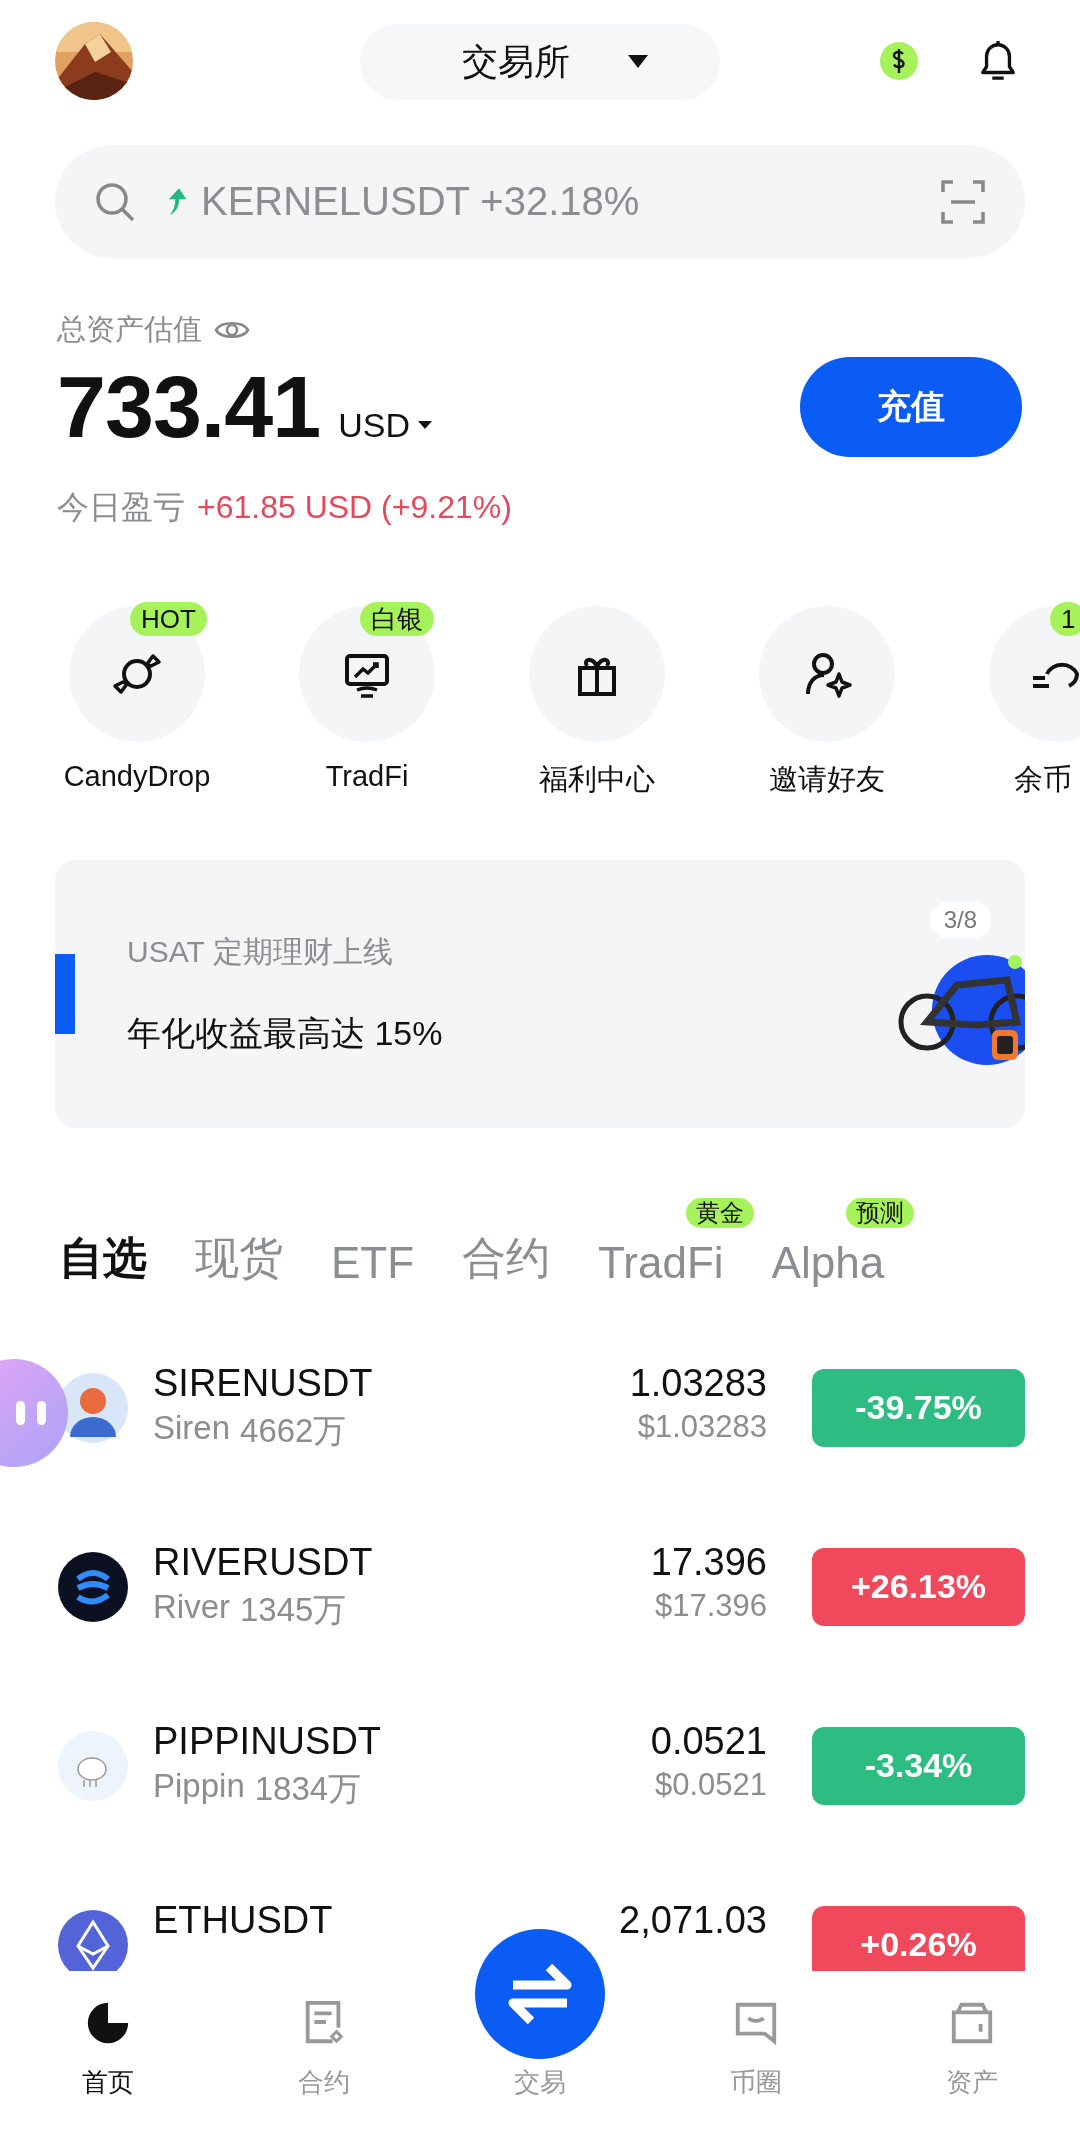  What do you see at coordinates (540, 2080) in the screenshot?
I see `nav-tab: 交易` at bounding box center [540, 2080].